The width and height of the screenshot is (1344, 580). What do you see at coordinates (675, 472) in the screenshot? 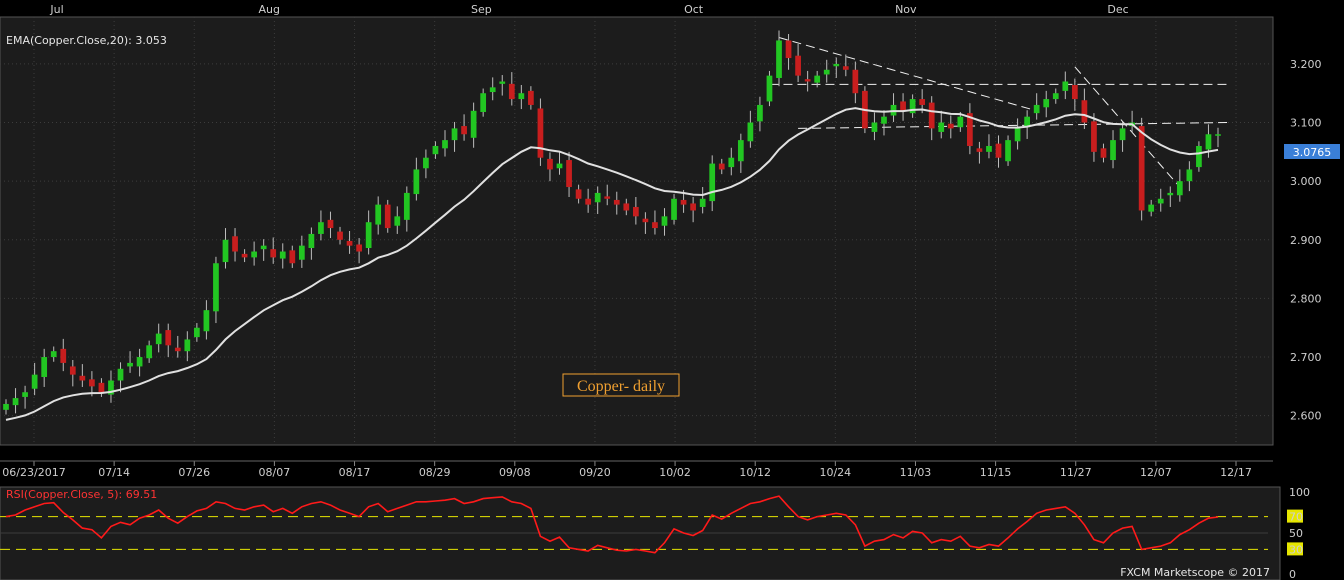
I see `date-tick-label: 10/02` at bounding box center [675, 472].